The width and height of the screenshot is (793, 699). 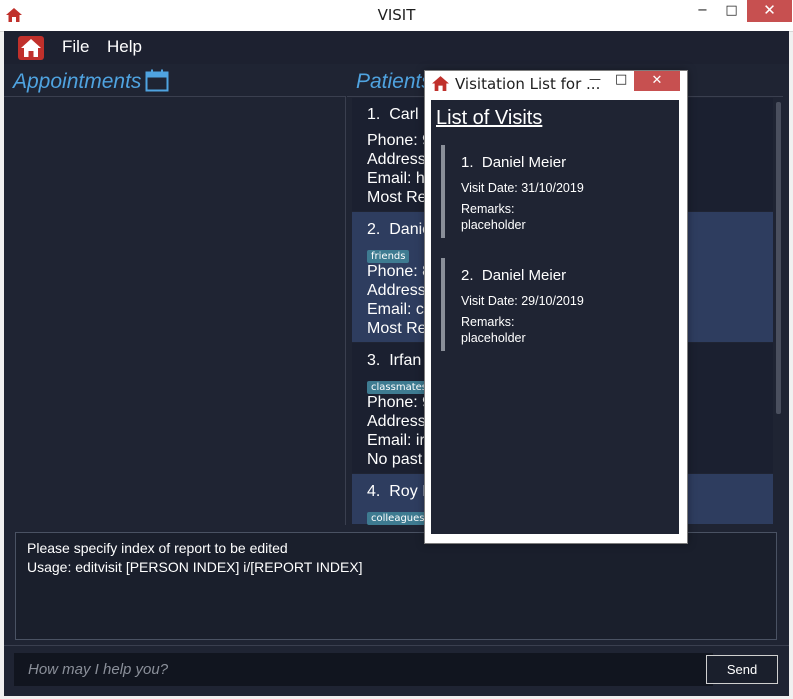 I want to click on patient-index: 4., so click(x=374, y=491).